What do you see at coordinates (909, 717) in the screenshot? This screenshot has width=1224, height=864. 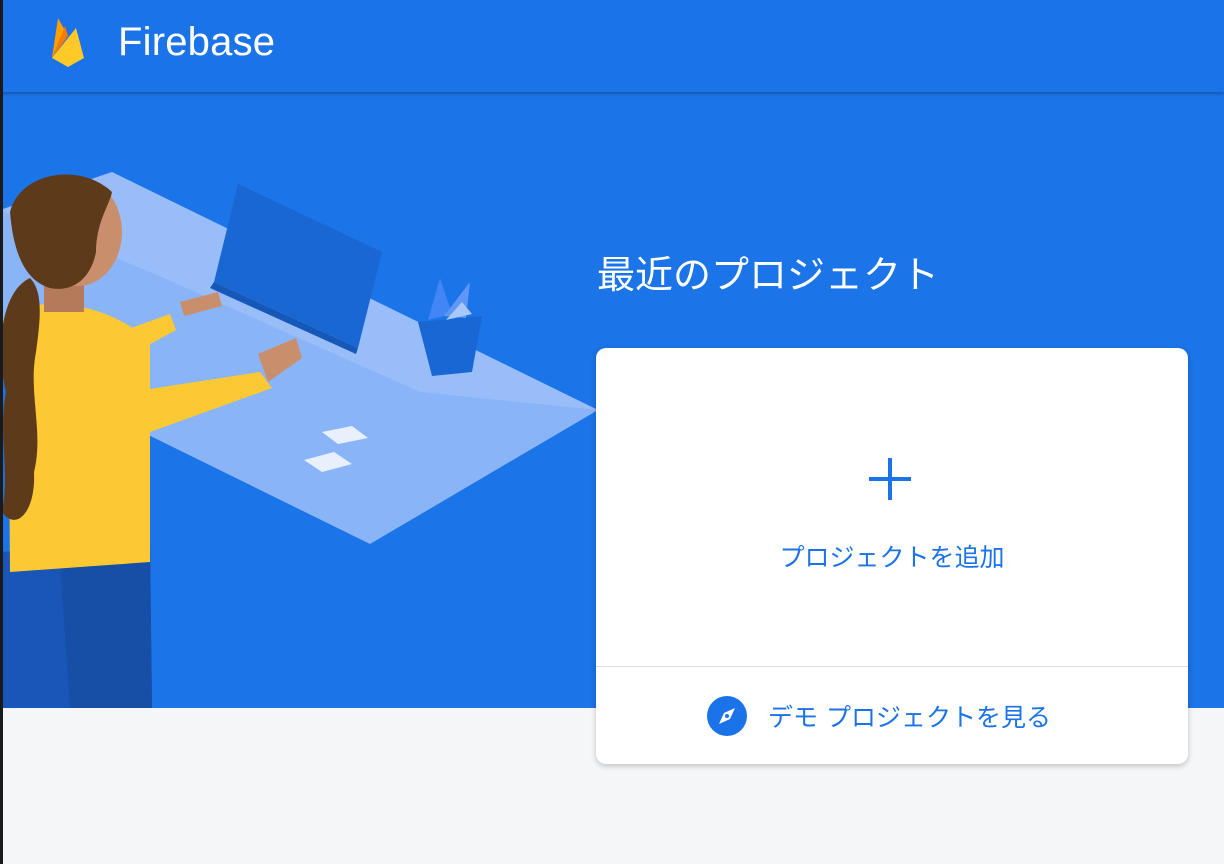 I see `demo-project-label: デモ プロジェクトを見る` at bounding box center [909, 717].